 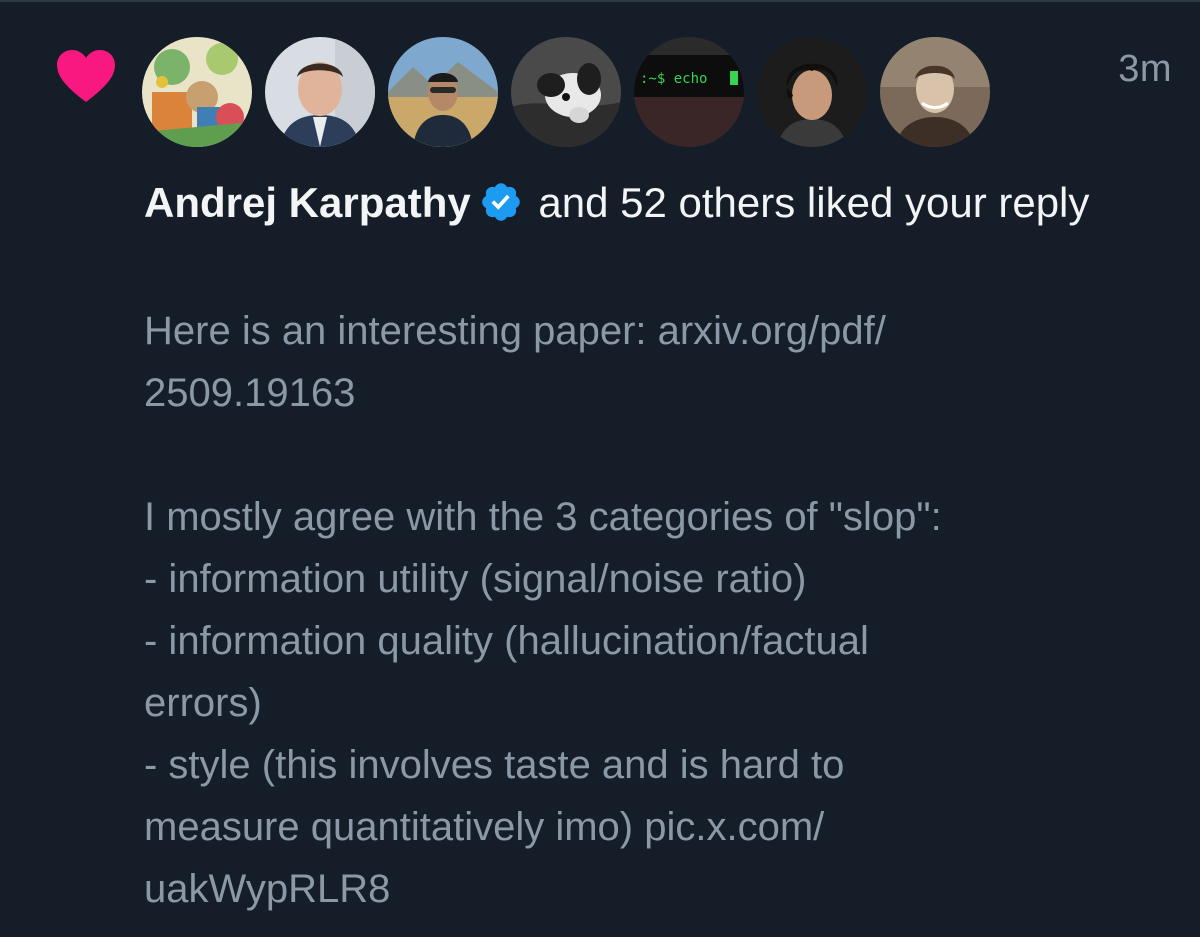 What do you see at coordinates (935, 92) in the screenshot?
I see `avatar-man-sepia` at bounding box center [935, 92].